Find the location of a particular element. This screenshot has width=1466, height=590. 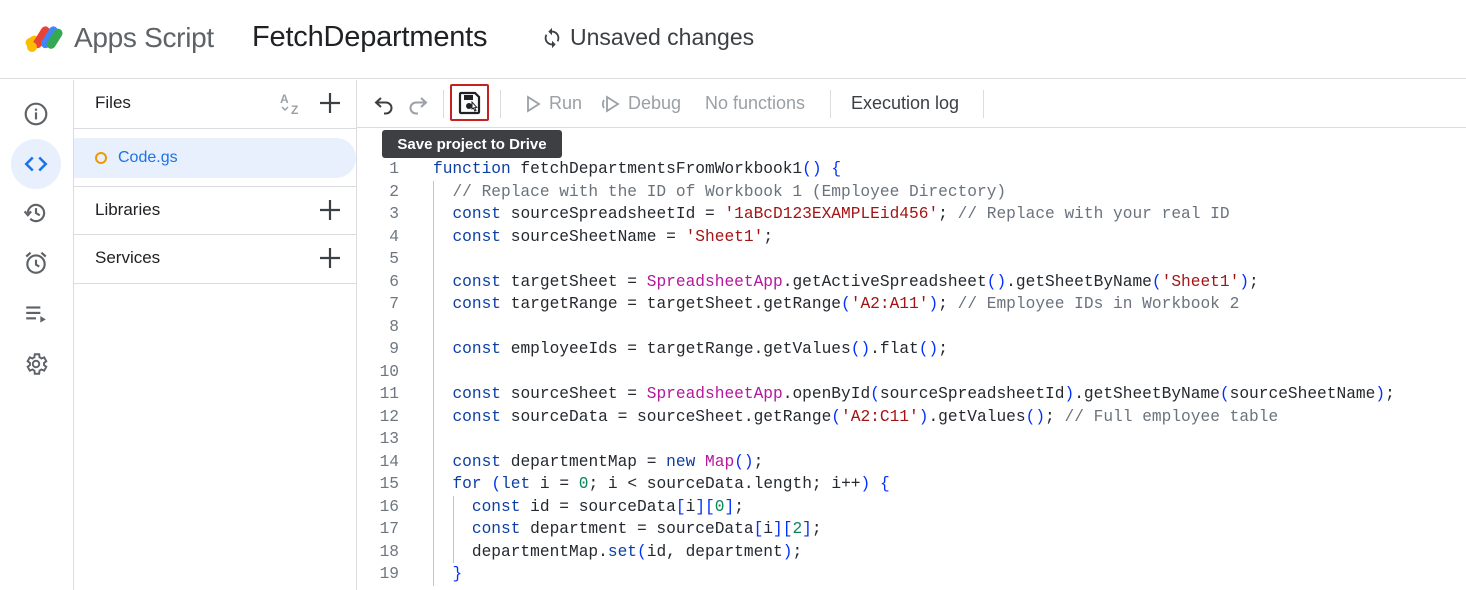

play-icon is located at coordinates (534, 103).